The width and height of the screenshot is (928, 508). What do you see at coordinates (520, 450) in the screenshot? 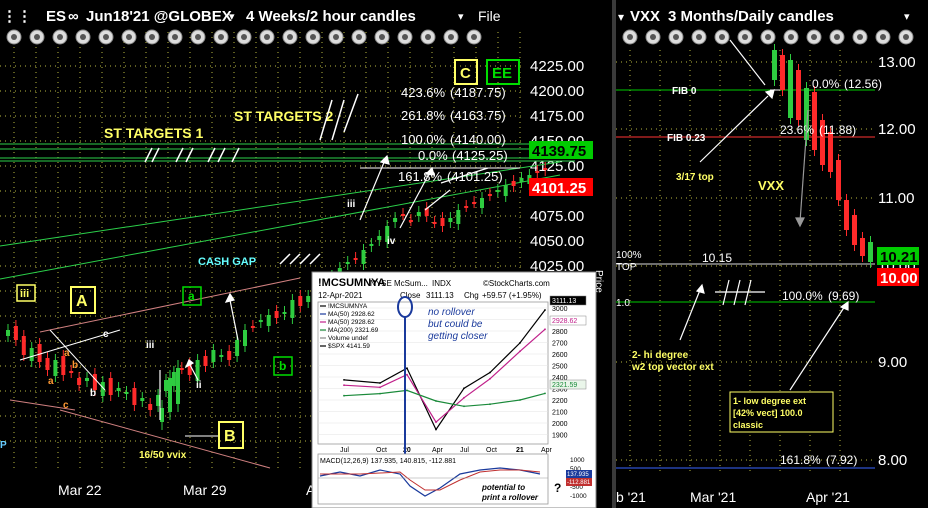
I see `inset-x-tick: 21` at bounding box center [520, 450].